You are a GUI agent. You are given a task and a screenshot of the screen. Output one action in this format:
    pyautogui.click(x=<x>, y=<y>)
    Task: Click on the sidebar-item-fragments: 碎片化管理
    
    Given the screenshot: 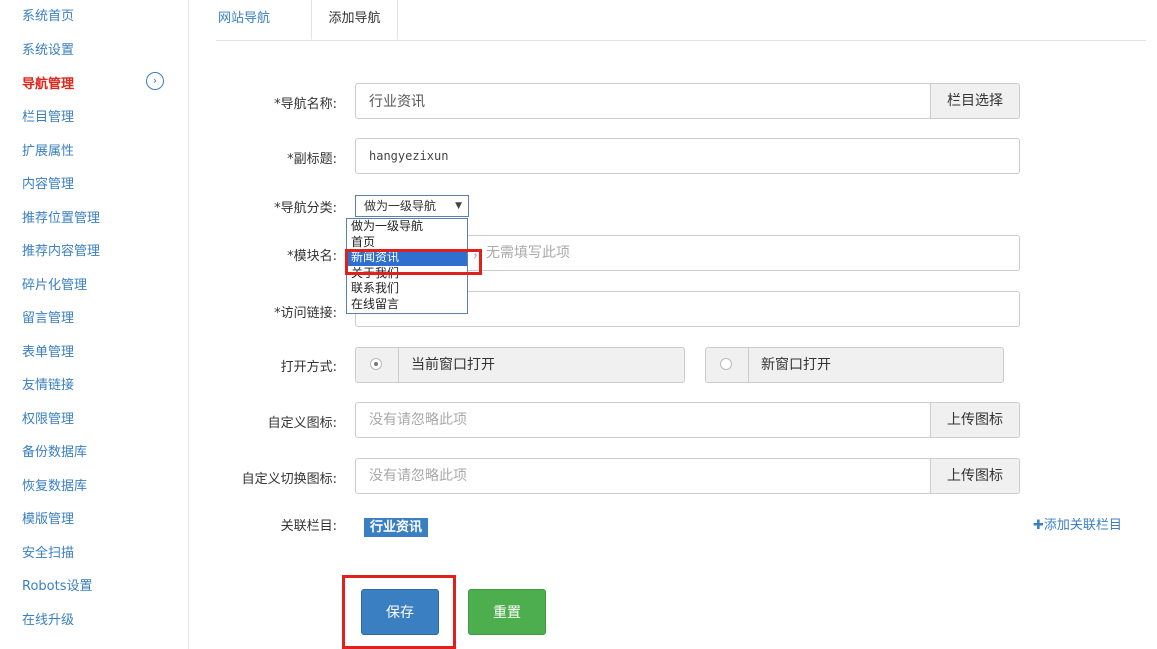 What is the action you would take?
    pyautogui.click(x=54, y=283)
    